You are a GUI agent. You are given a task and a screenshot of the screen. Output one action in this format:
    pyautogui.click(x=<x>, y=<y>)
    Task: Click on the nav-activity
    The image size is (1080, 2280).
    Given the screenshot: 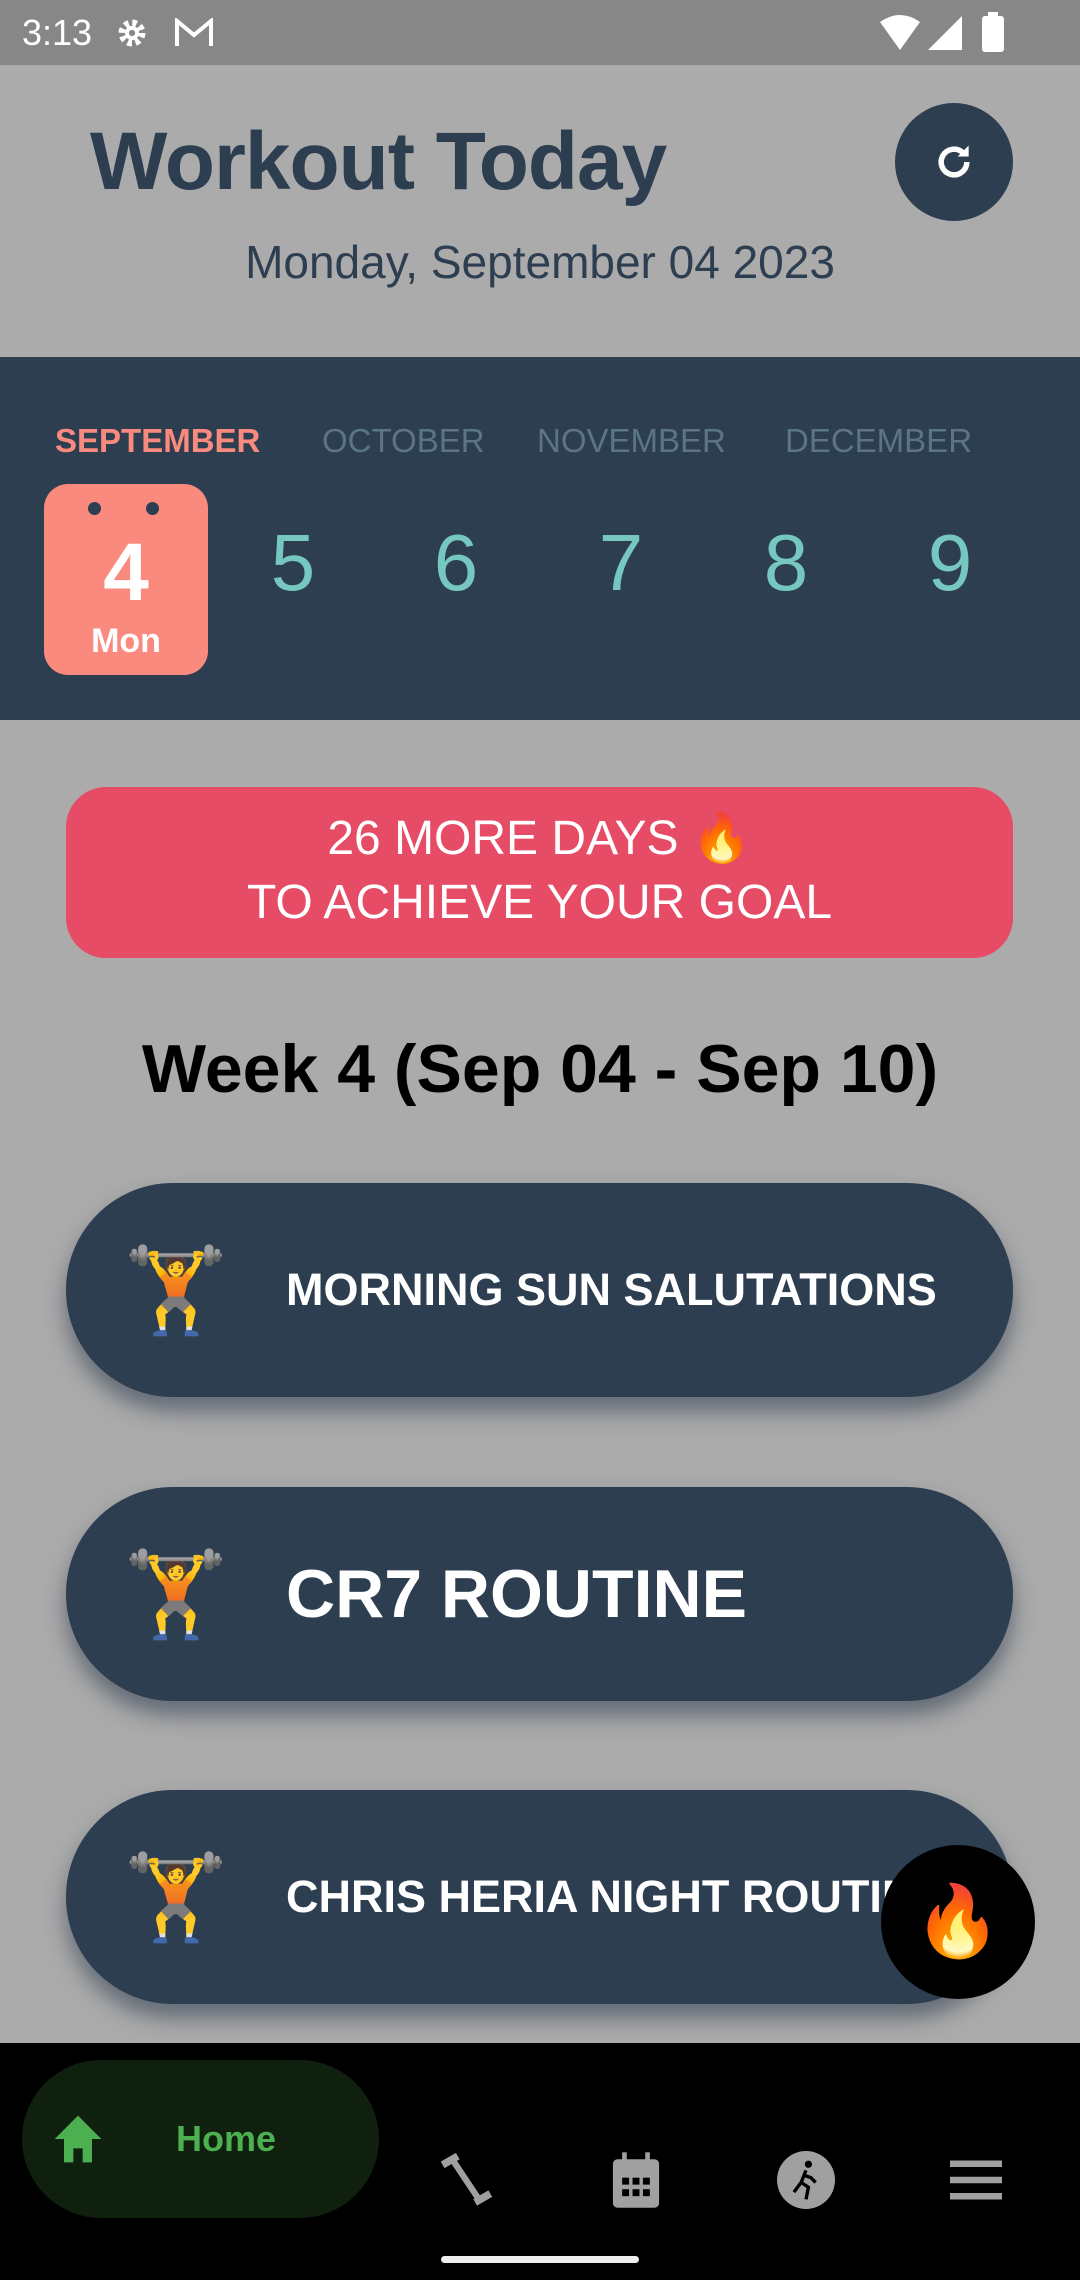 What is the action you would take?
    pyautogui.click(x=806, y=2180)
    